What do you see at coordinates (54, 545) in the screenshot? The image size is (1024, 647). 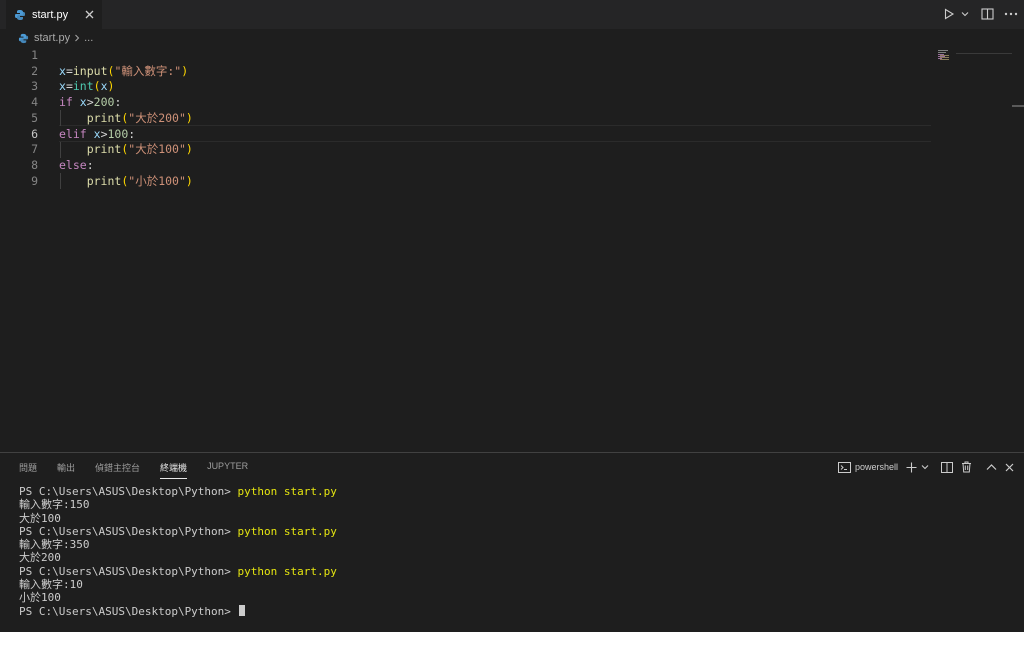 I see `terminal-output-text: 輸入數字:350` at bounding box center [54, 545].